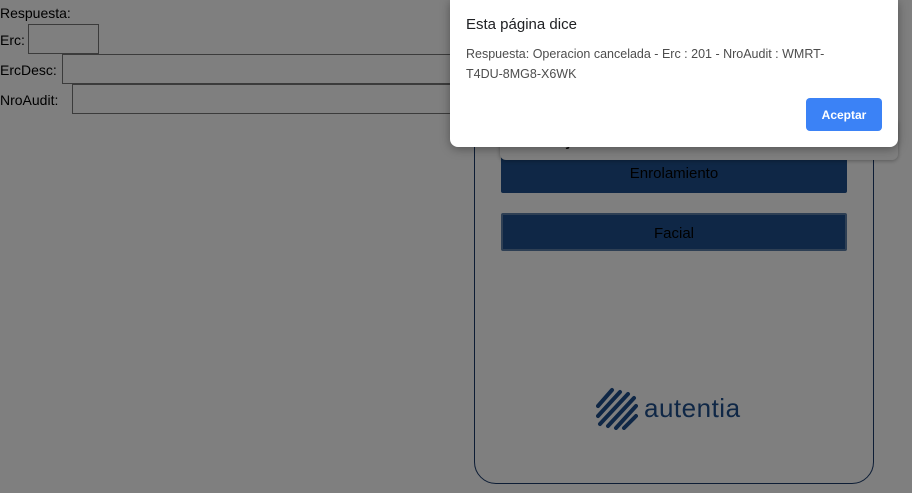  What do you see at coordinates (521, 24) in the screenshot?
I see `dialog-title: Esta página dice` at bounding box center [521, 24].